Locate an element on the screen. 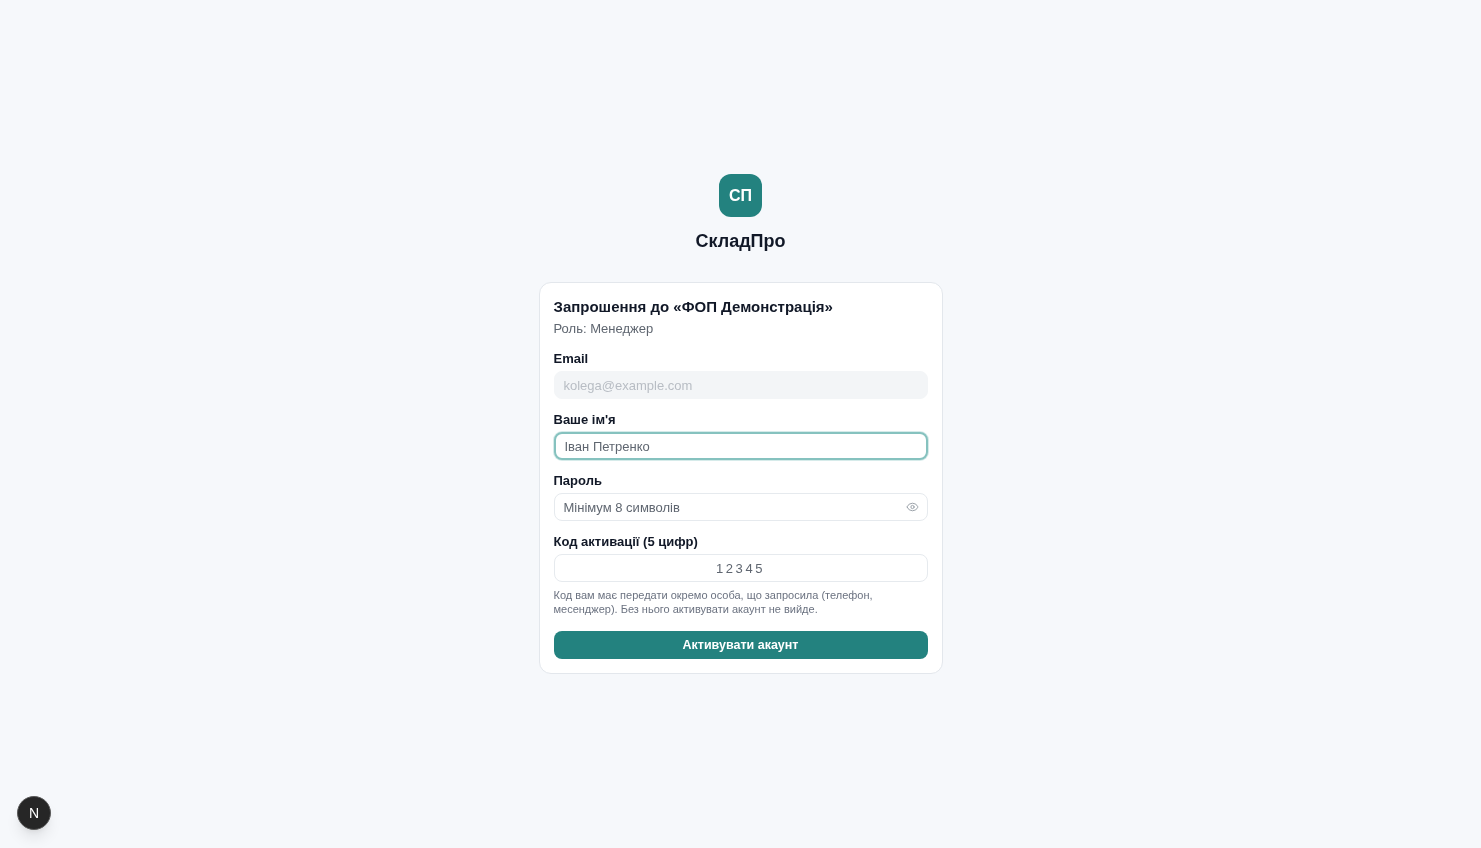  eye-icon is located at coordinates (912, 507).